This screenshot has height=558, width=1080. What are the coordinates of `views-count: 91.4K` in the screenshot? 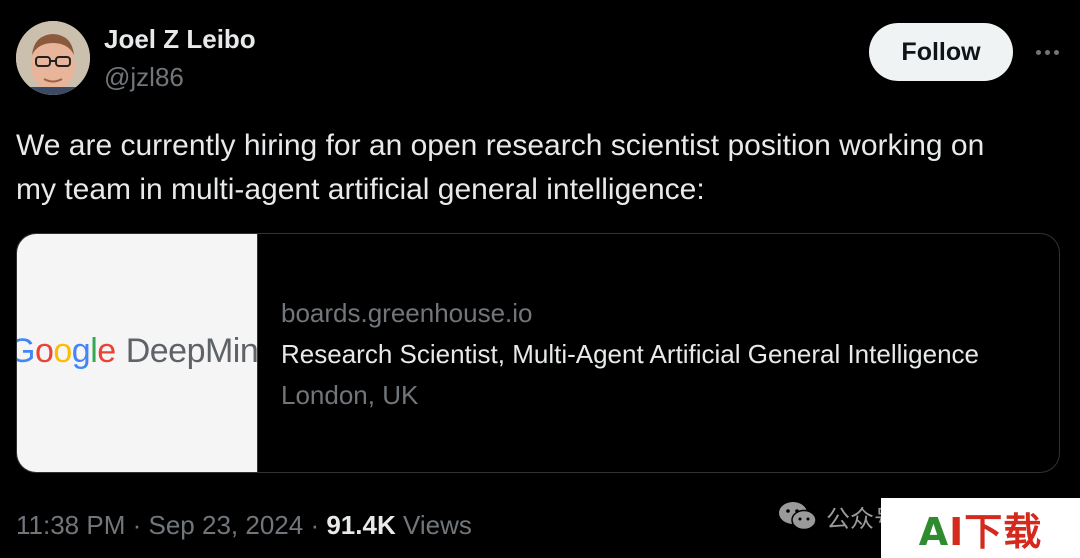 It's located at (361, 525).